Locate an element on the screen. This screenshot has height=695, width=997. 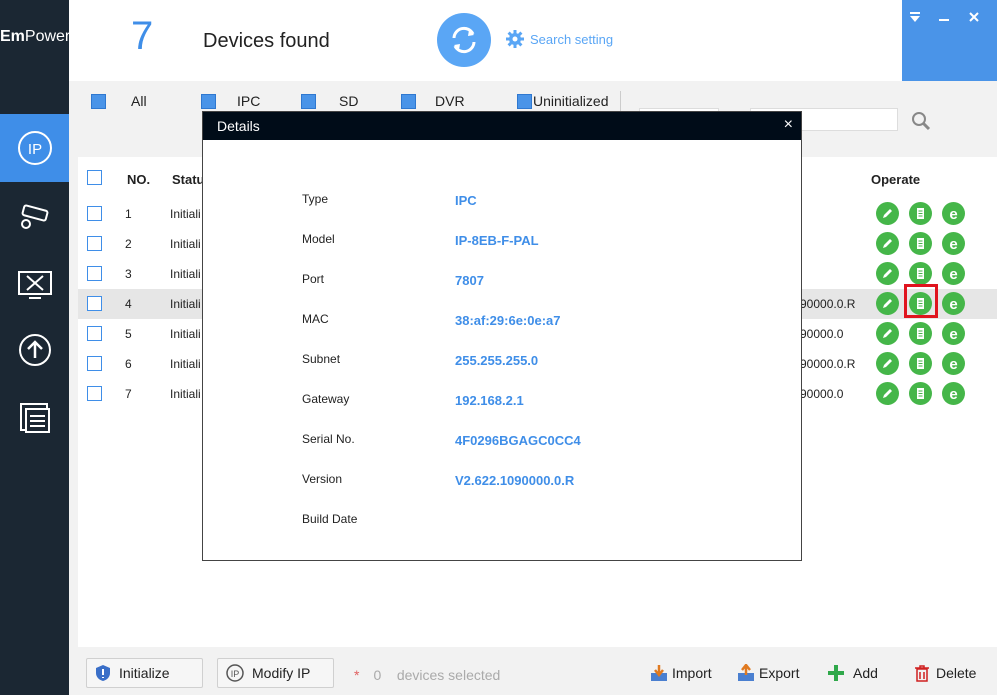
dropdown-icon is located at coordinates (915, 17).